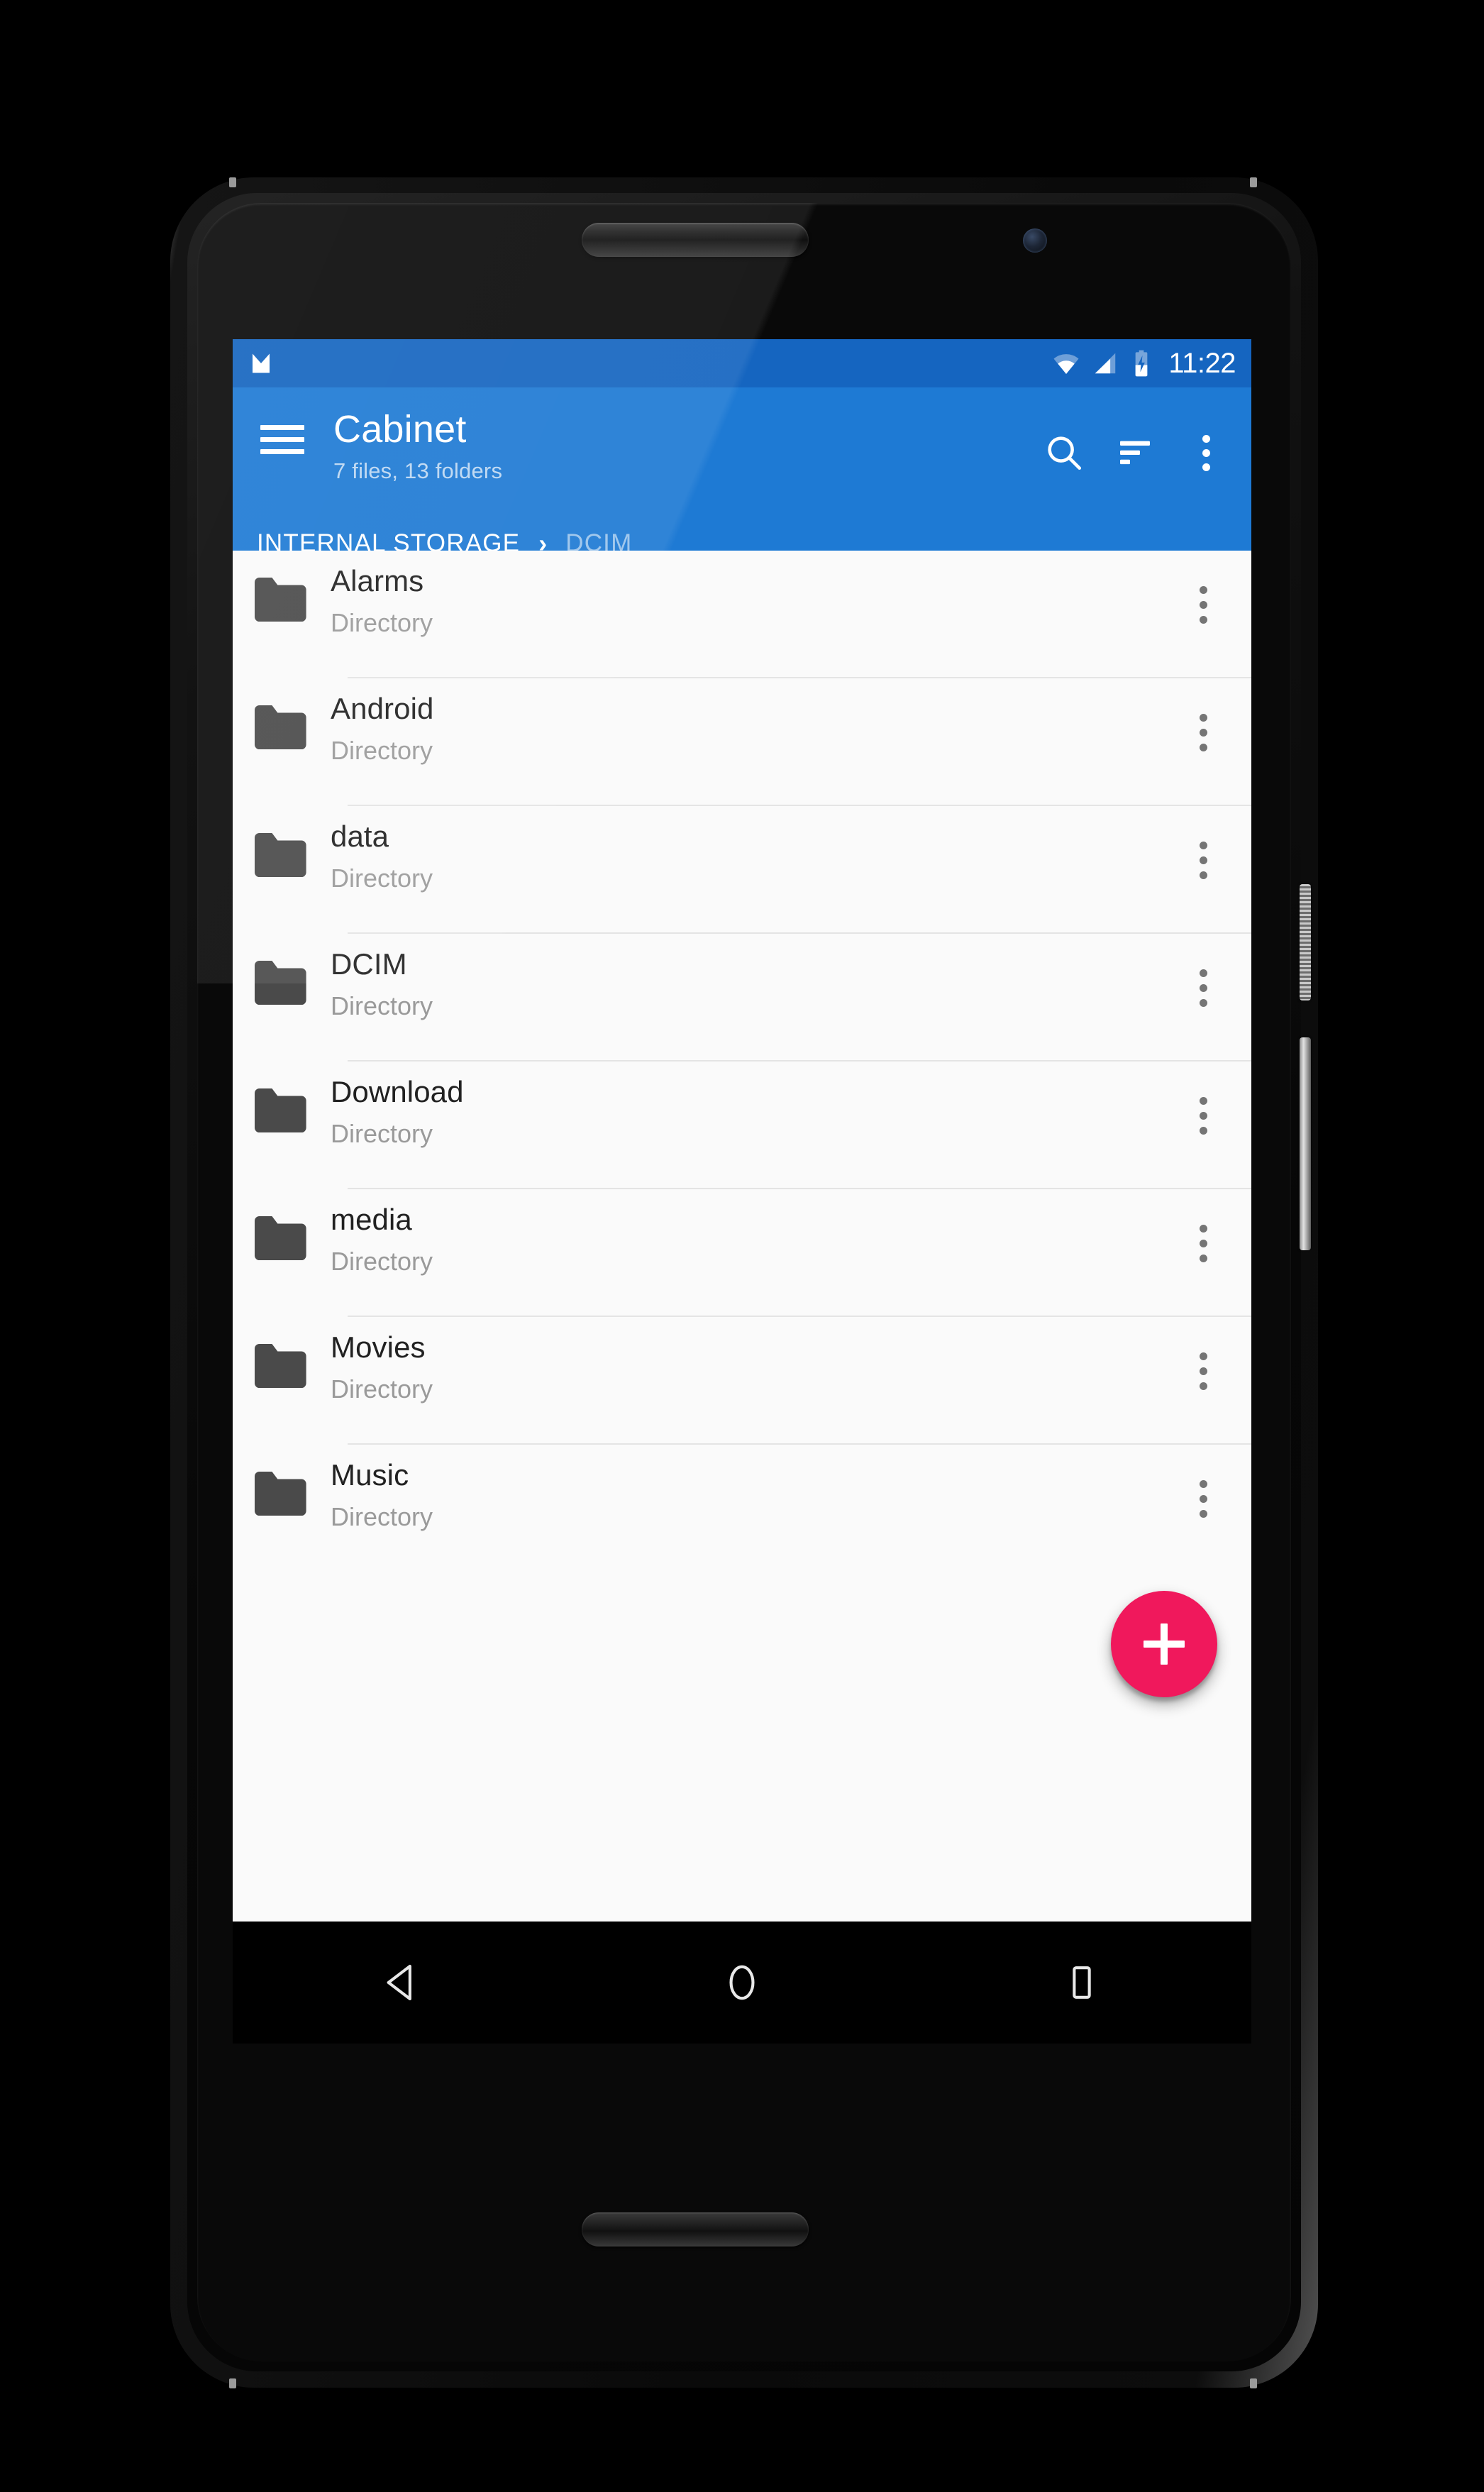 The height and width of the screenshot is (2492, 1484). I want to click on list-item: media Directory, so click(742, 1252).